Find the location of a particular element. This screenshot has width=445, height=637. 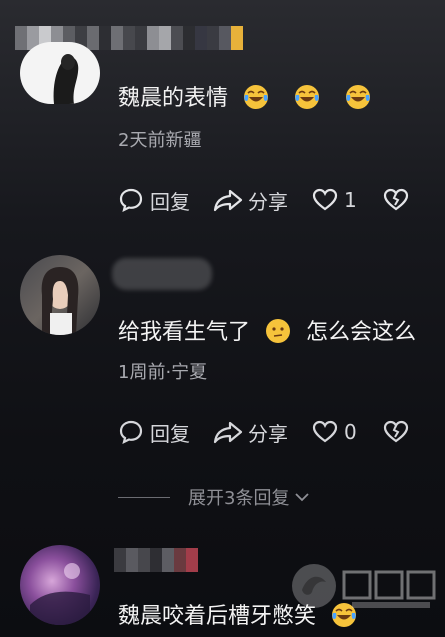

like-button: 0 is located at coordinates (334, 432).